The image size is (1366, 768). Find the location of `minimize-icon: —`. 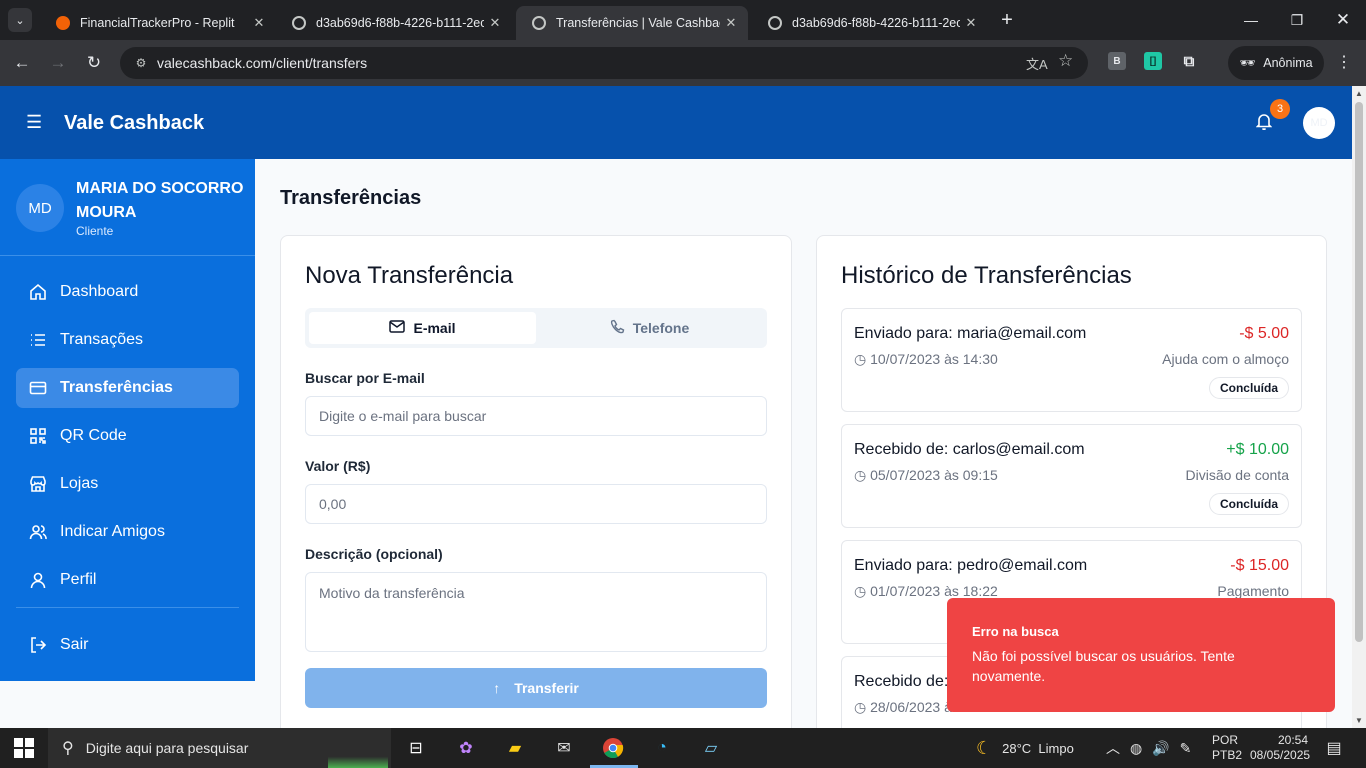

minimize-icon: — is located at coordinates (1251, 20).